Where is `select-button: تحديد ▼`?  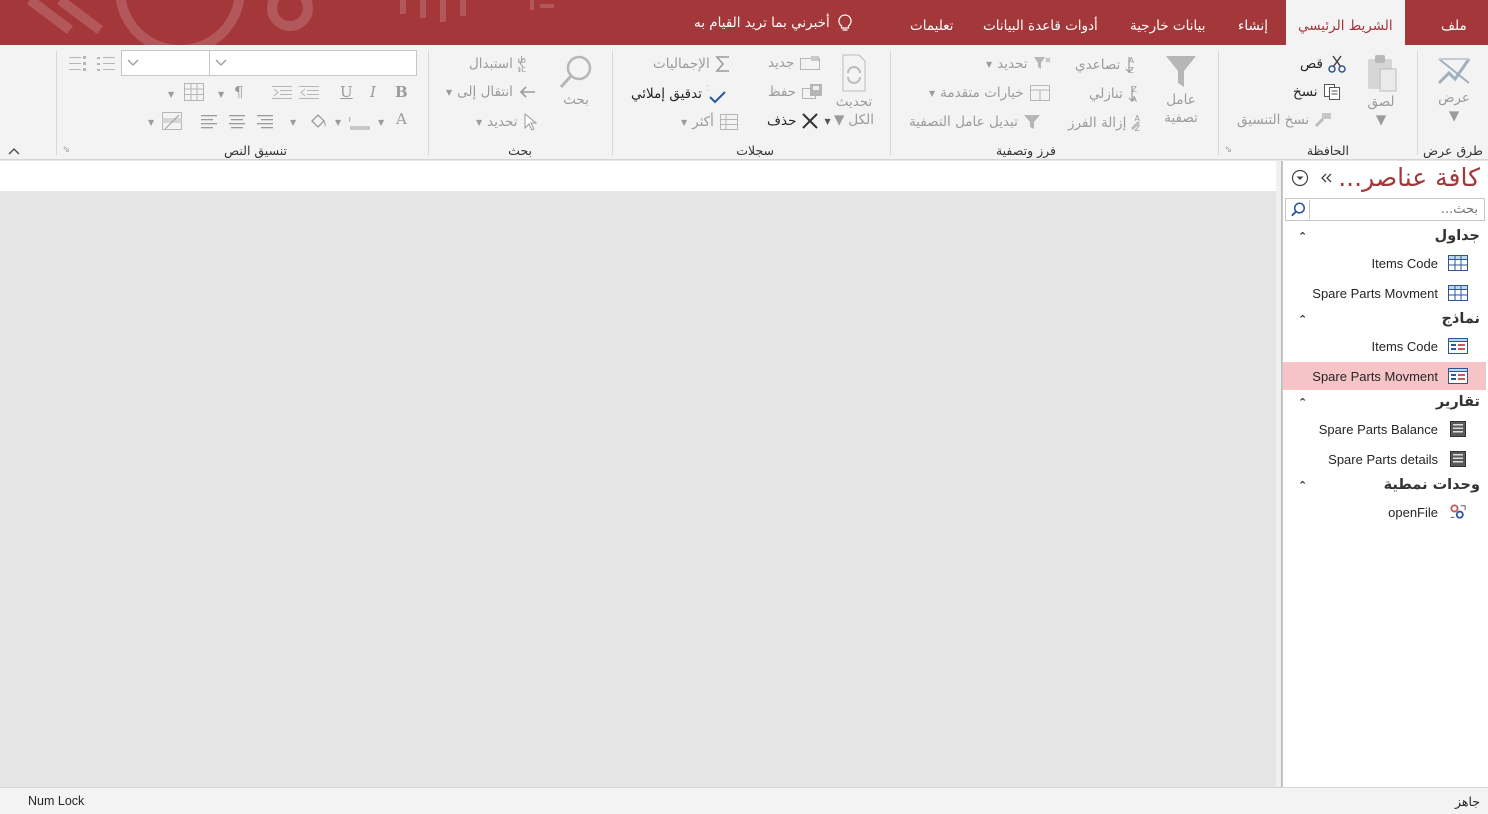
select-button: تحديد ▼ is located at coordinates (506, 122).